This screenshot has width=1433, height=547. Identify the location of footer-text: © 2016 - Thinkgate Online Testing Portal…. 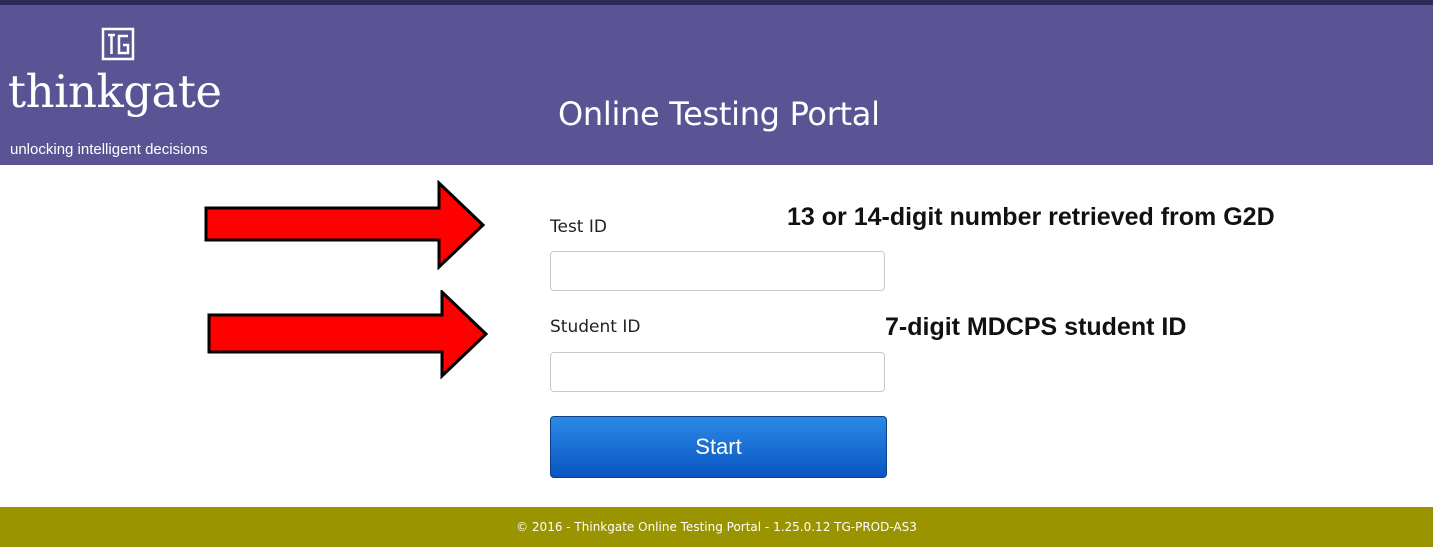
(716, 527).